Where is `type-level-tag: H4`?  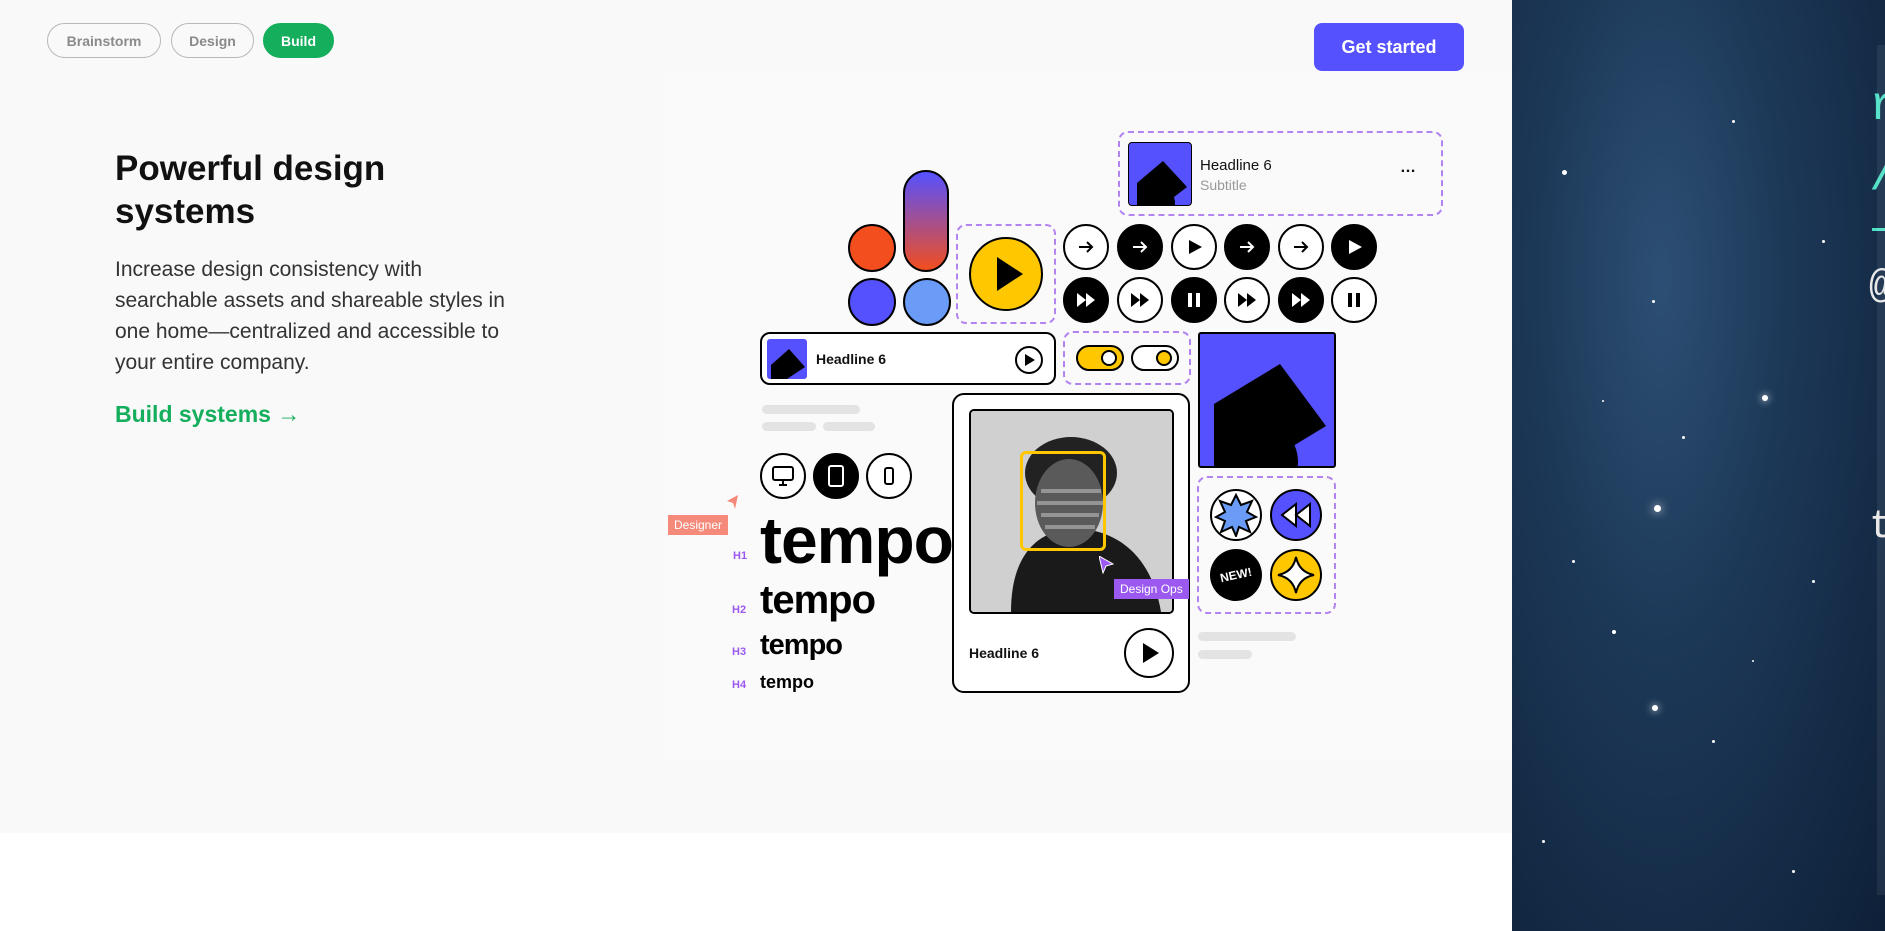 type-level-tag: H4 is located at coordinates (739, 685).